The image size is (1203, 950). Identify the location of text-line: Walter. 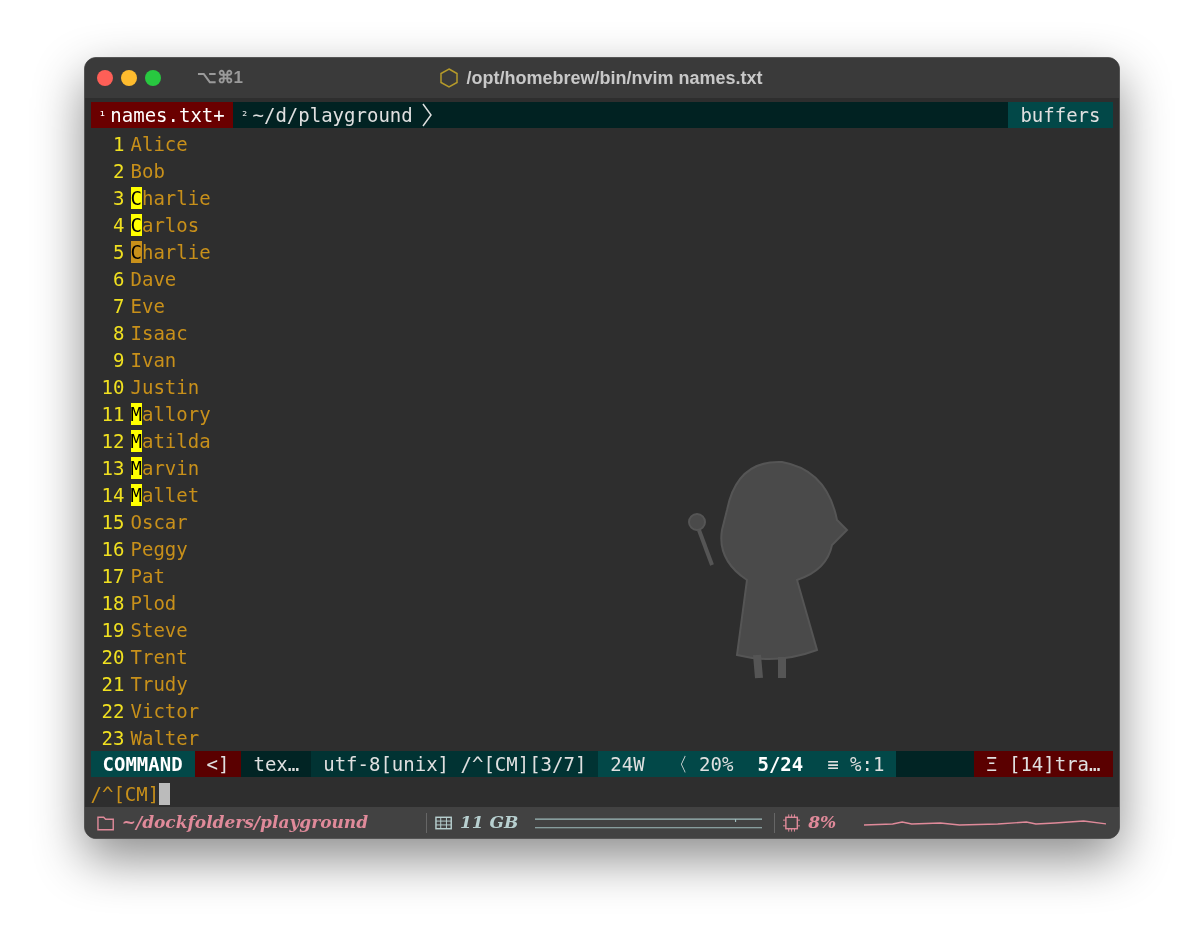
(165, 738).